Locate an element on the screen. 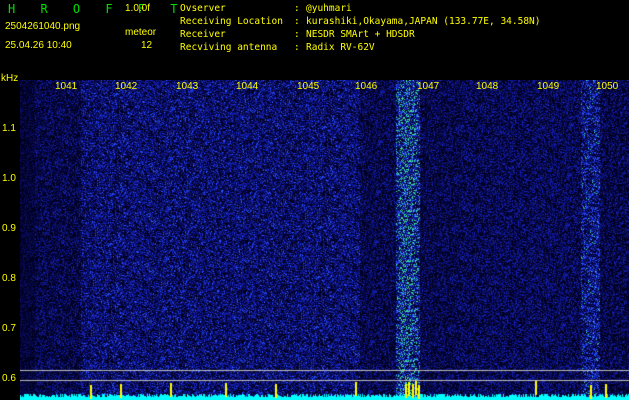 This screenshot has height=400, width=629. y-tick-label: 0.6 is located at coordinates (9, 378).